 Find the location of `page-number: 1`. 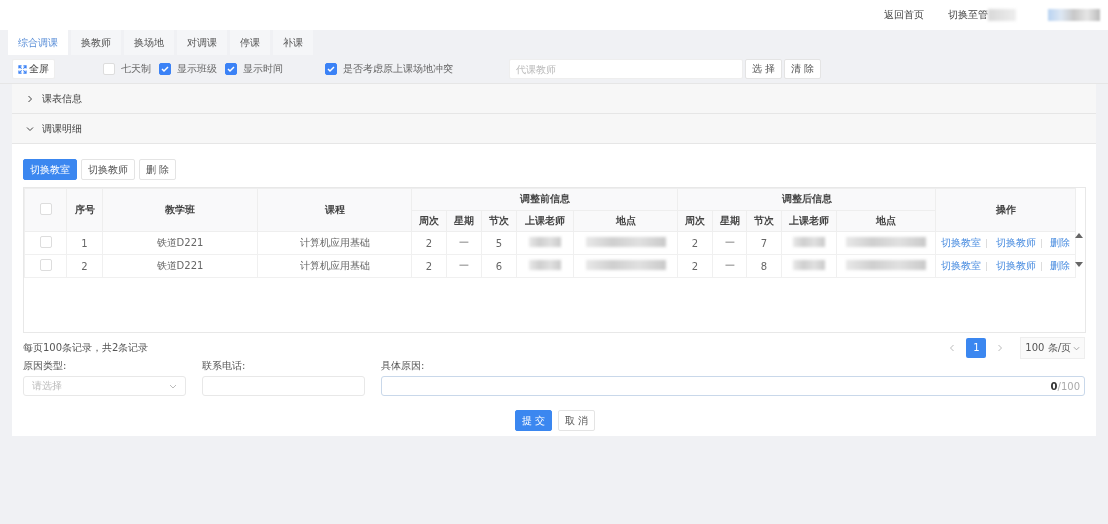

page-number: 1 is located at coordinates (976, 348).